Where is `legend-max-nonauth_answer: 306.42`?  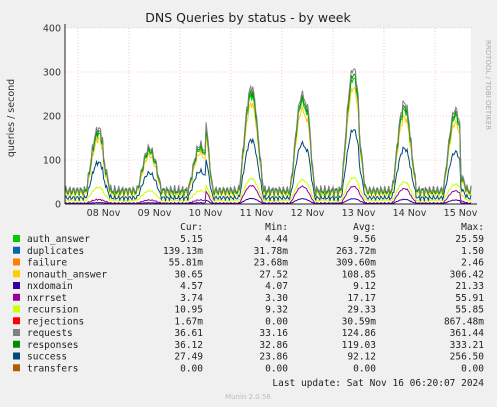 legend-max-nonauth_answer: 306.42 is located at coordinates (467, 274).